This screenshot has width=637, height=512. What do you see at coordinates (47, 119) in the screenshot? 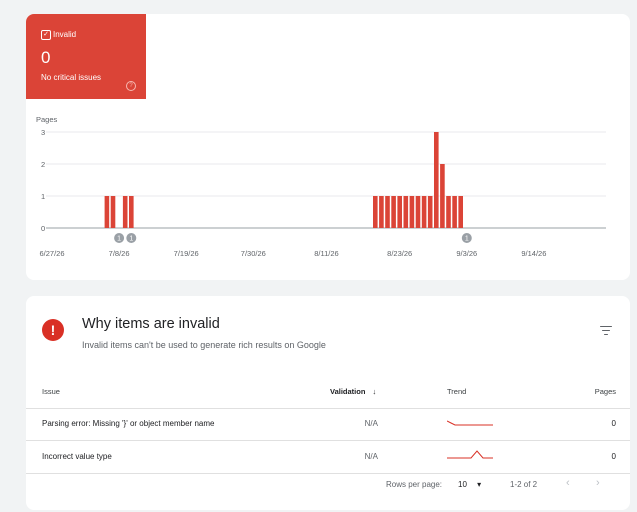
I see `y-axis-label: Pages` at bounding box center [47, 119].